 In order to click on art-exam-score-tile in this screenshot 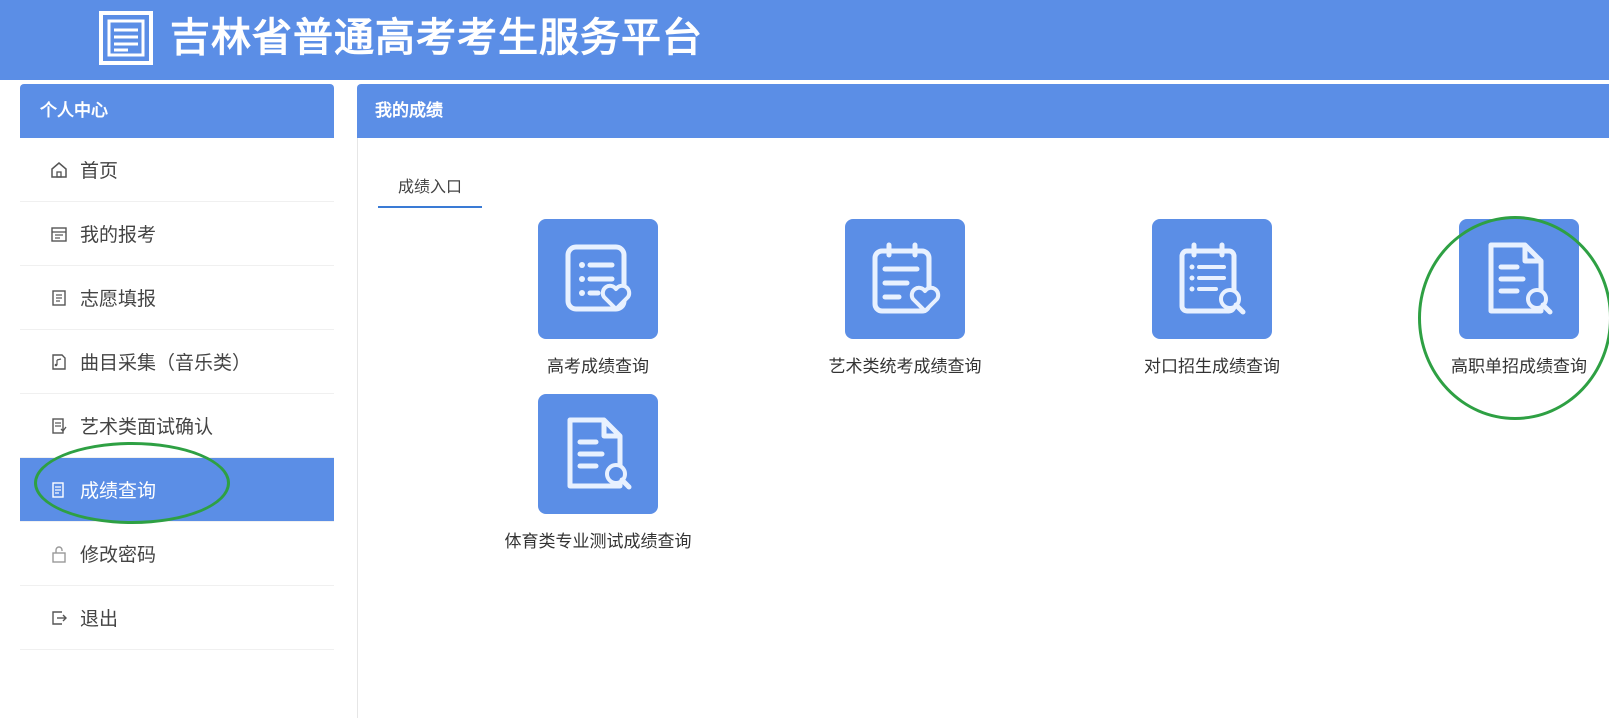, I will do `click(905, 279)`.